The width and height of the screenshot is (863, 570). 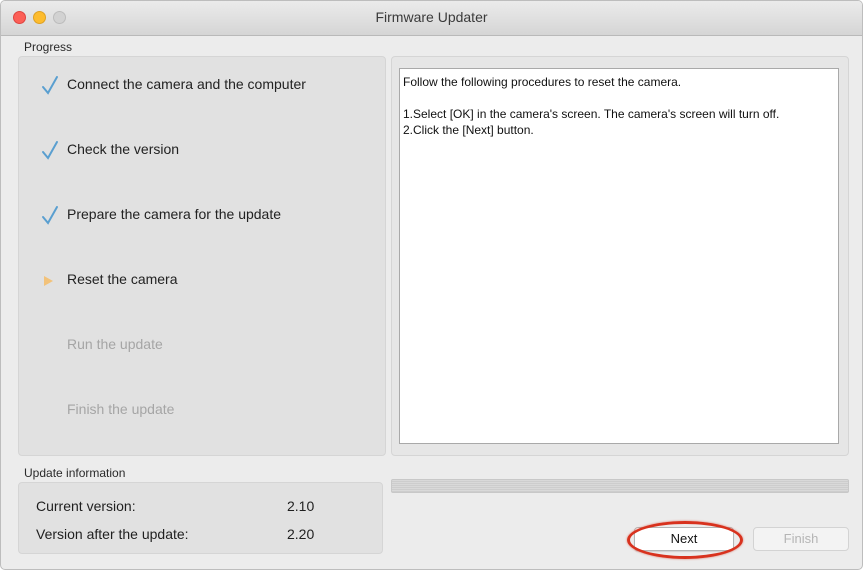 I want to click on current-version-label: Current version:, so click(x=86, y=506).